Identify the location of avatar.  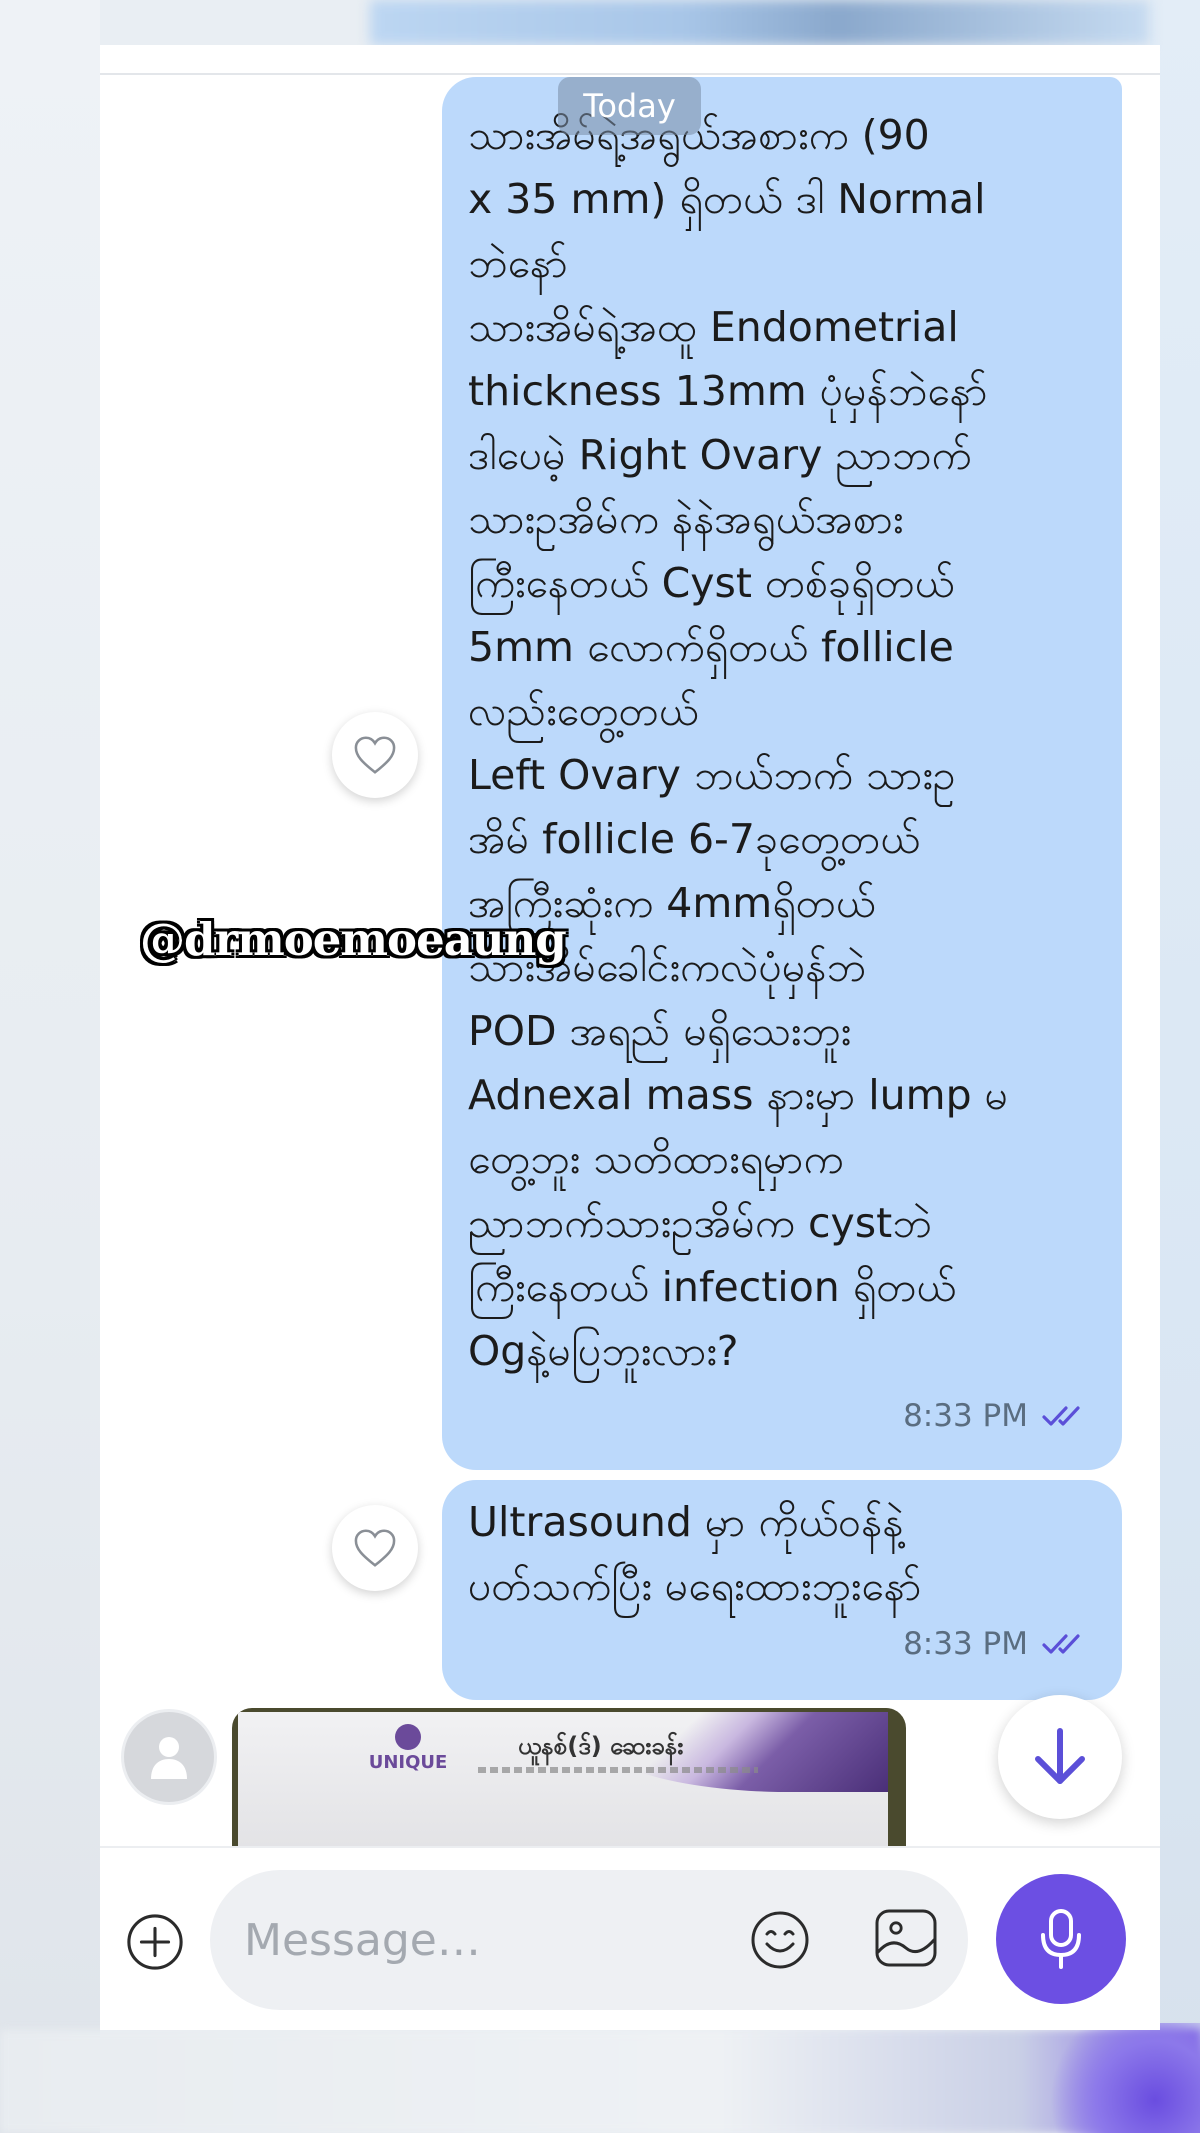
(169, 1757).